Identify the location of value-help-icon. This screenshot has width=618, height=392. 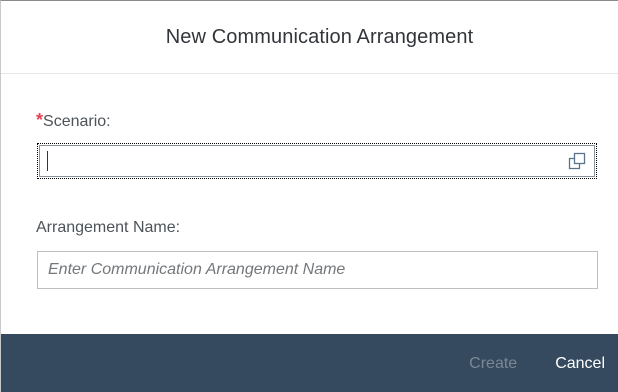
(577, 161).